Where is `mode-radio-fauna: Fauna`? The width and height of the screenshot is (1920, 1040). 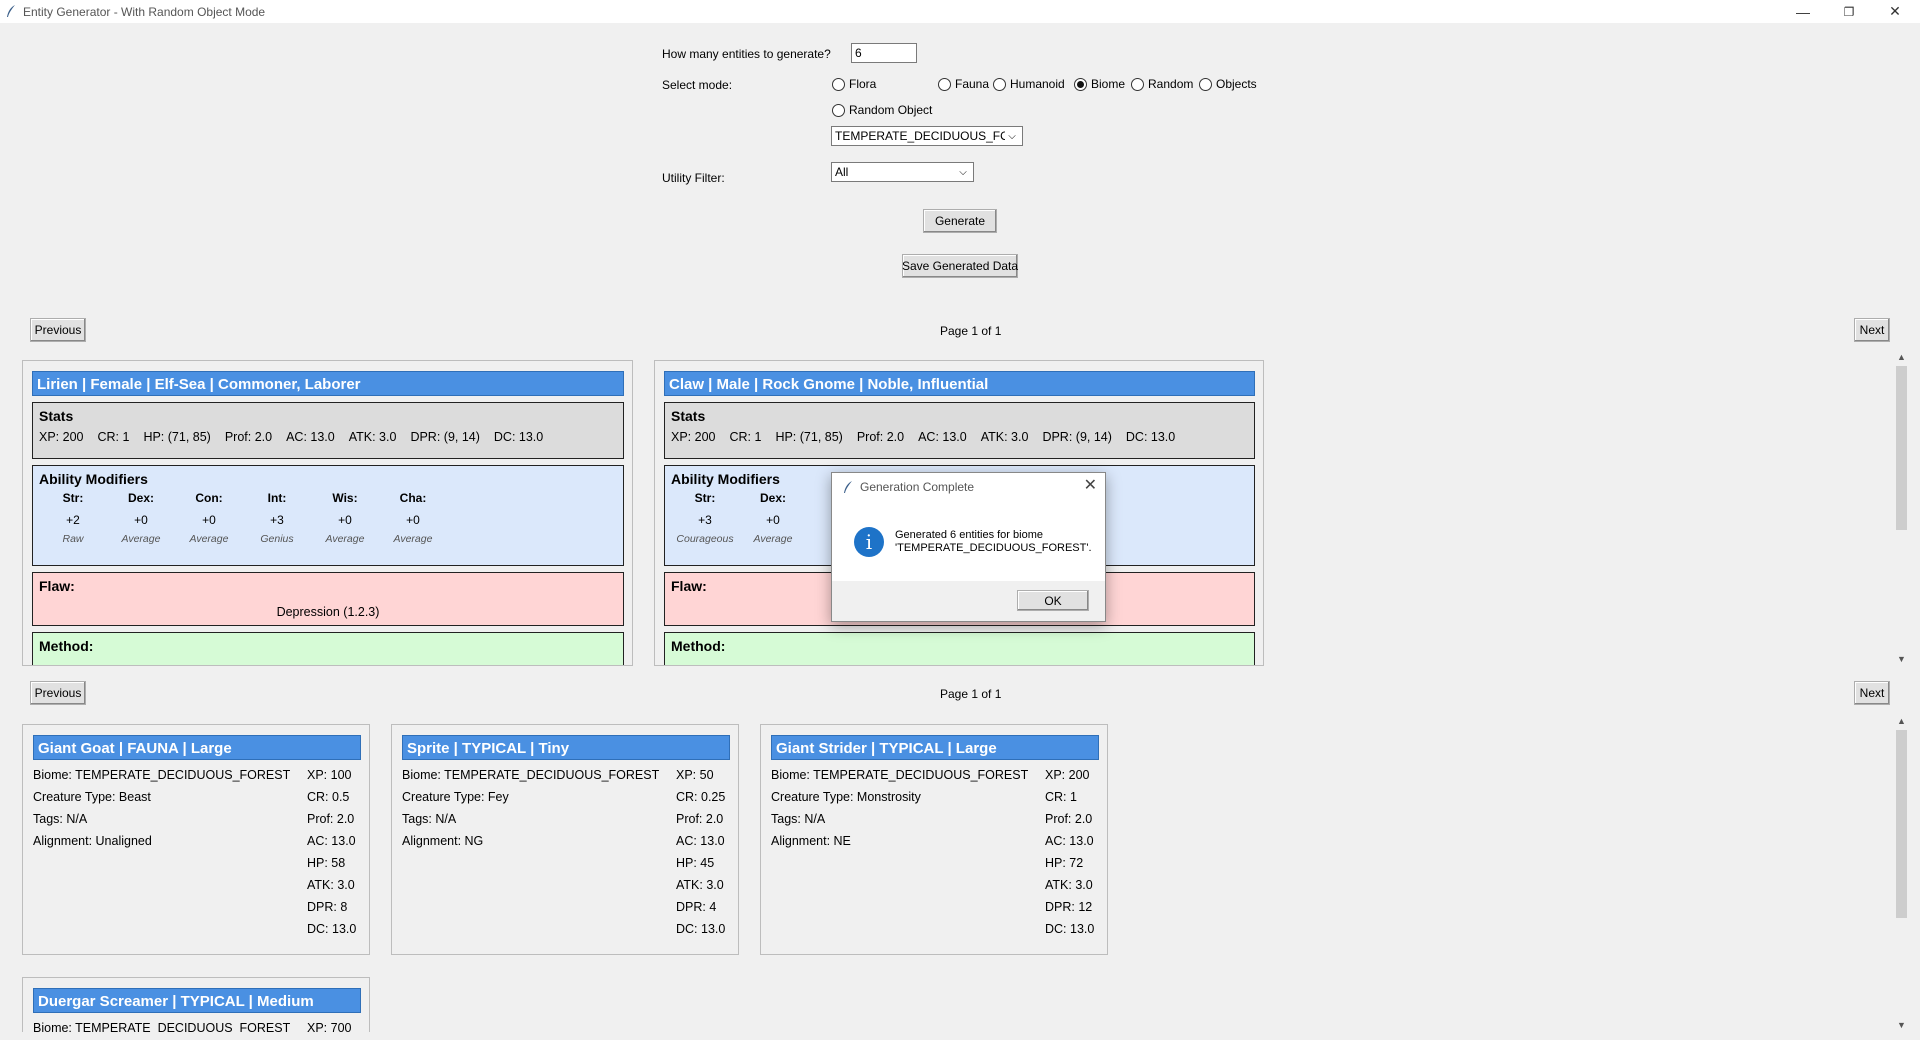
mode-radio-fauna: Fauna is located at coordinates (963, 84).